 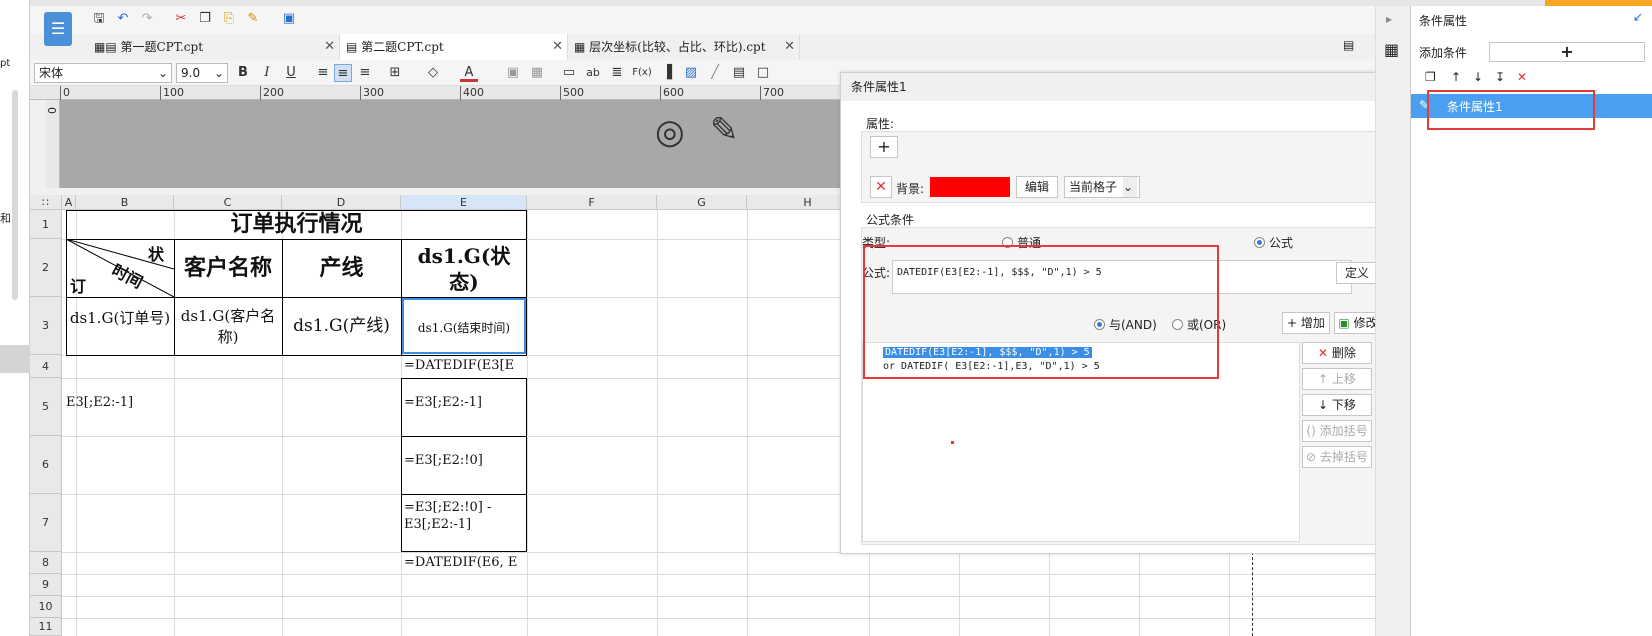 I want to click on col-header: A, so click(x=69, y=202).